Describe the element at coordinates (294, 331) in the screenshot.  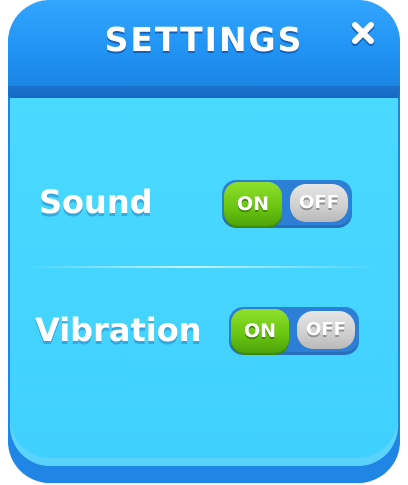
I see `vibration-toggle: ON OFF` at that location.